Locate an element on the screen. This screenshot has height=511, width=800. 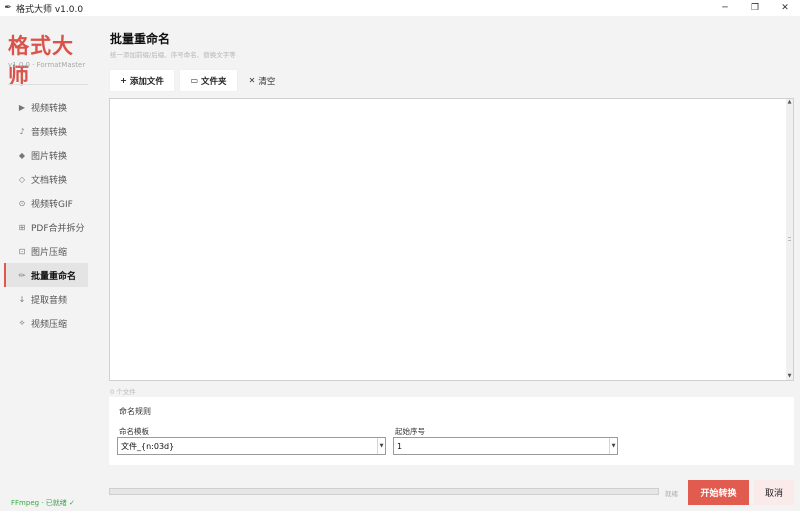
sidebar-item-label: 视频压缩 is located at coordinates (49, 324).